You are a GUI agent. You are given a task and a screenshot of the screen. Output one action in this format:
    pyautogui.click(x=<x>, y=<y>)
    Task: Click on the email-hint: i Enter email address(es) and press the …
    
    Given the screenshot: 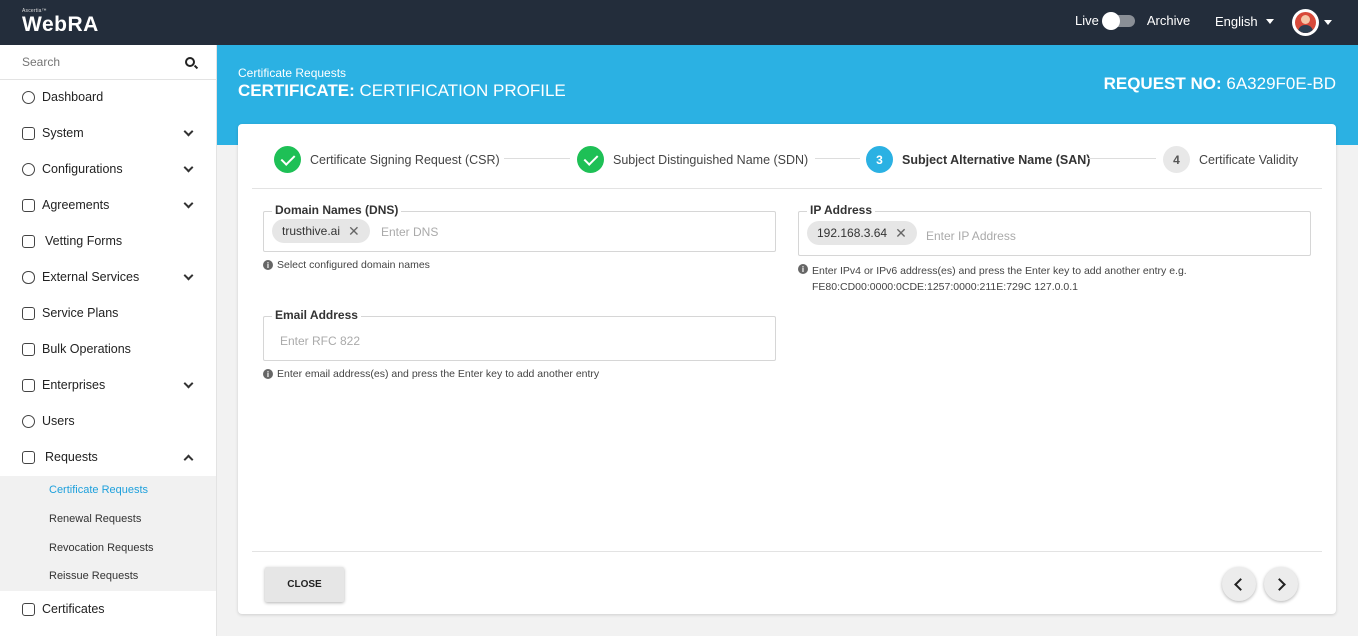 What is the action you would take?
    pyautogui.click(x=431, y=374)
    